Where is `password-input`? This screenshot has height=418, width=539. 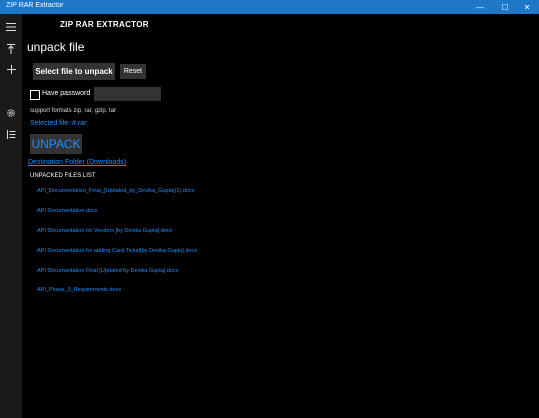 password-input is located at coordinates (127, 94).